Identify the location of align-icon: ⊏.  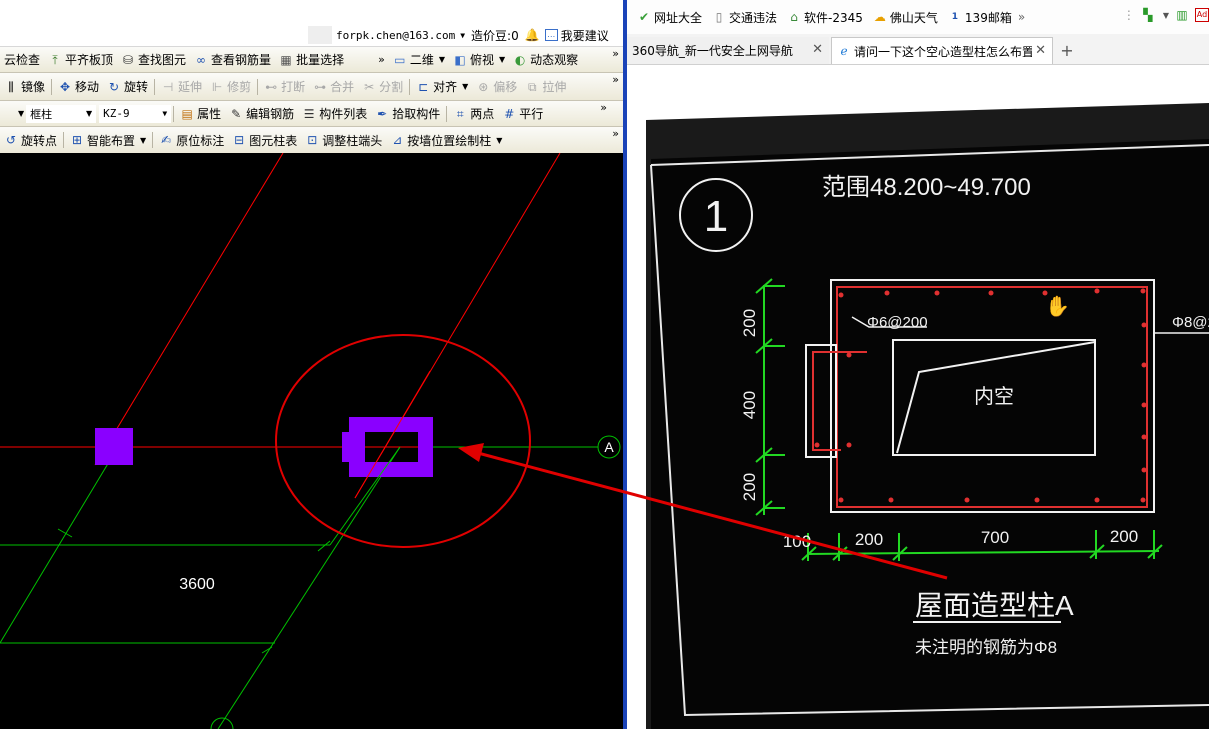
(423, 86).